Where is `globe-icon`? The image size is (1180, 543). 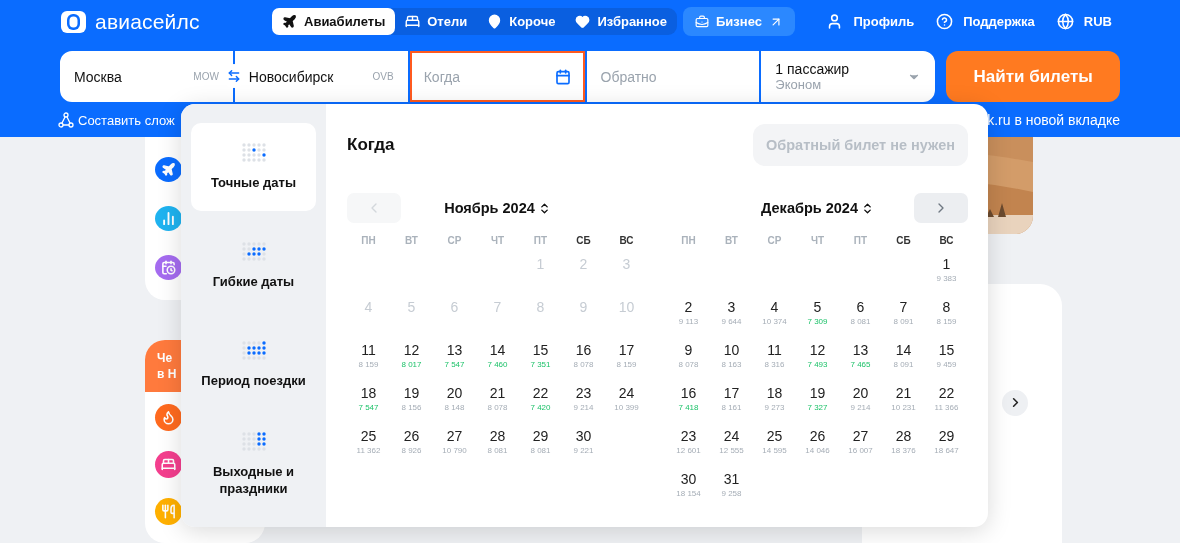 globe-icon is located at coordinates (1065, 21).